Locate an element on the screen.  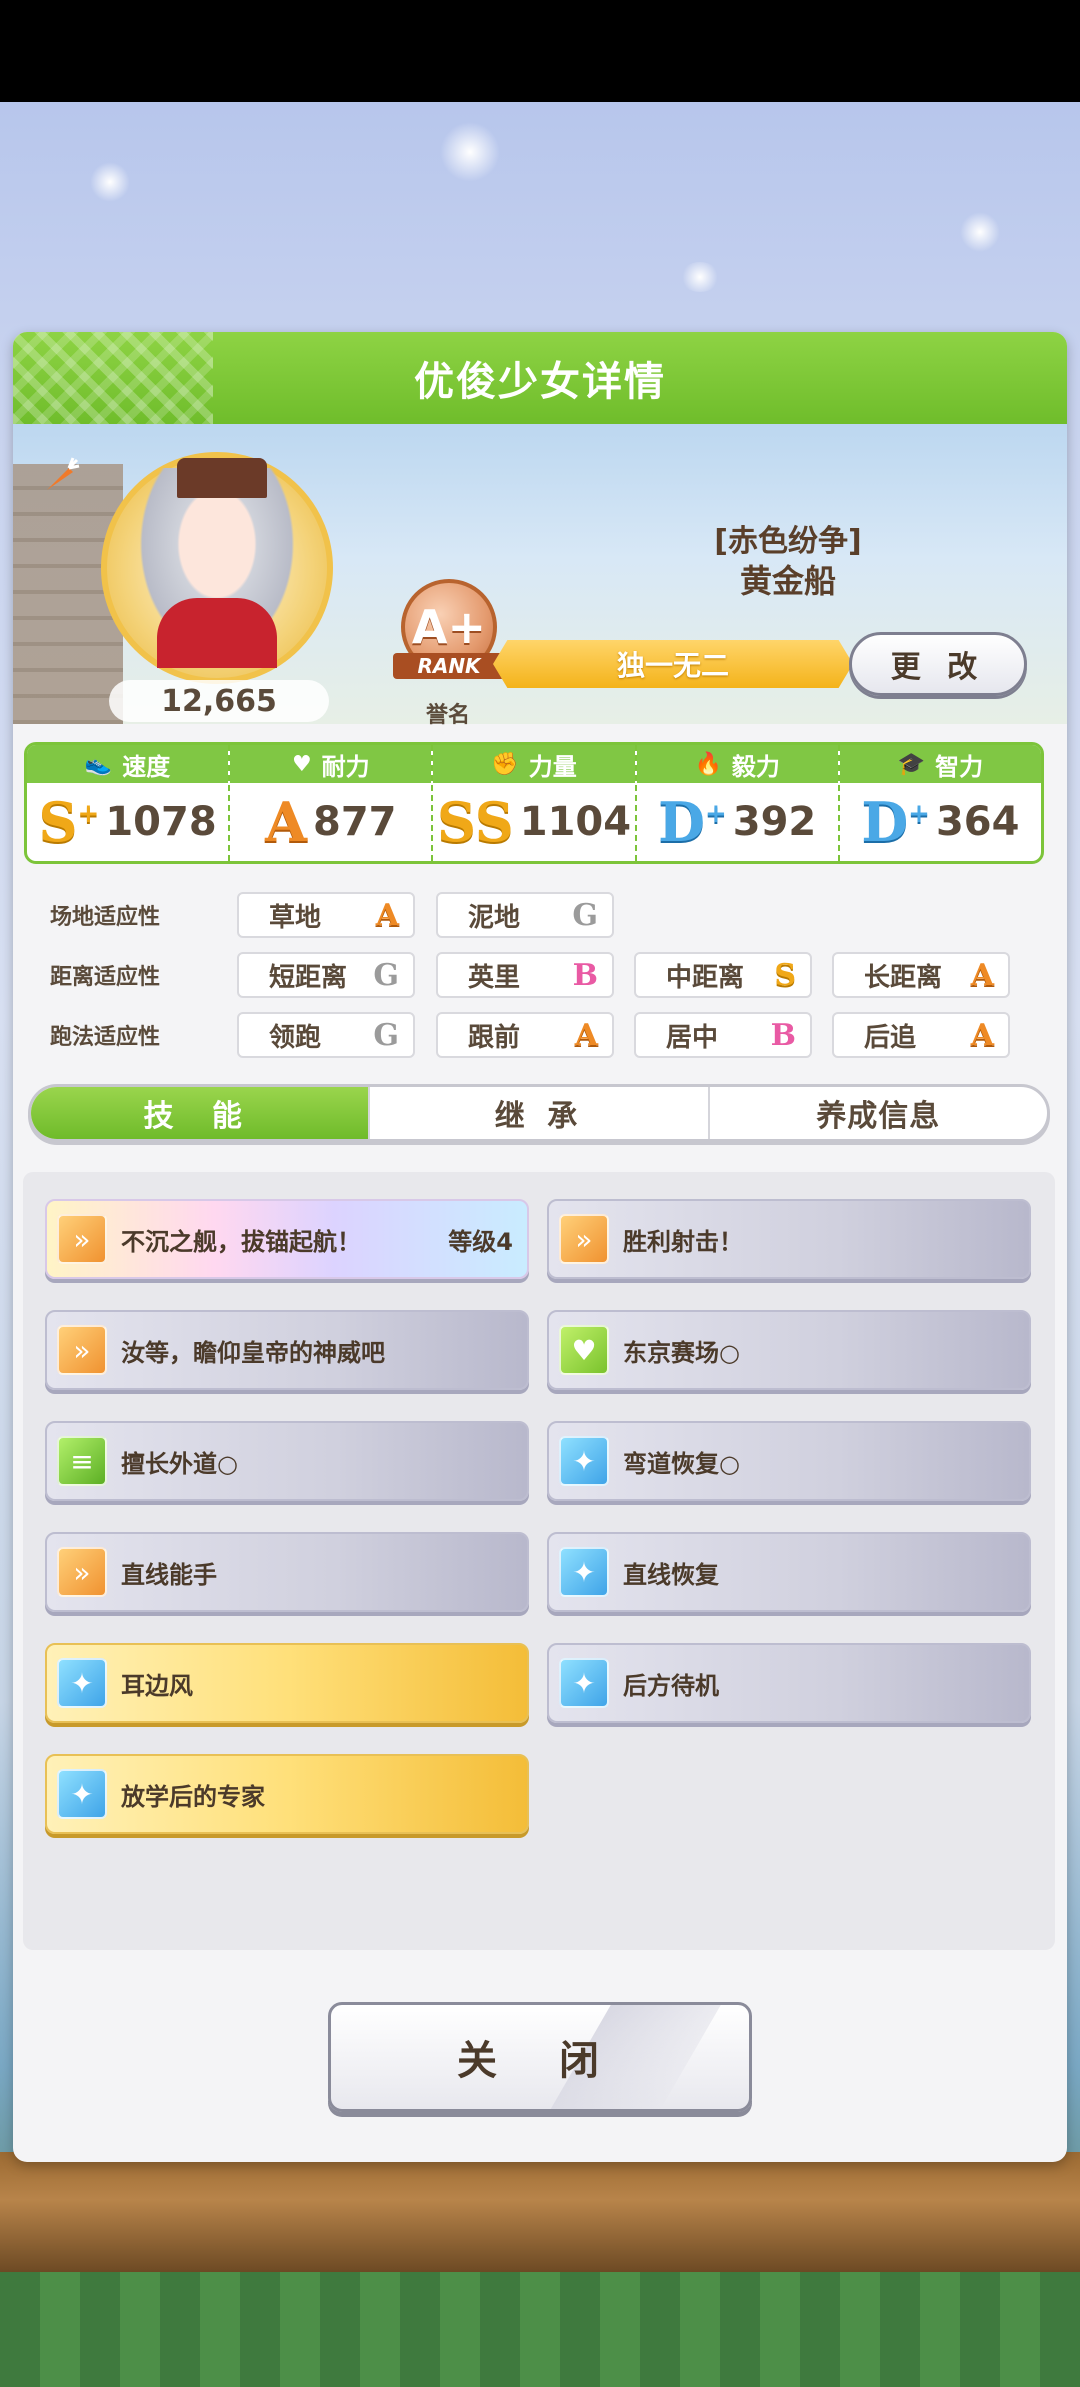
skill-card: ♥ 东京赛场○ is located at coordinates (789, 1350).